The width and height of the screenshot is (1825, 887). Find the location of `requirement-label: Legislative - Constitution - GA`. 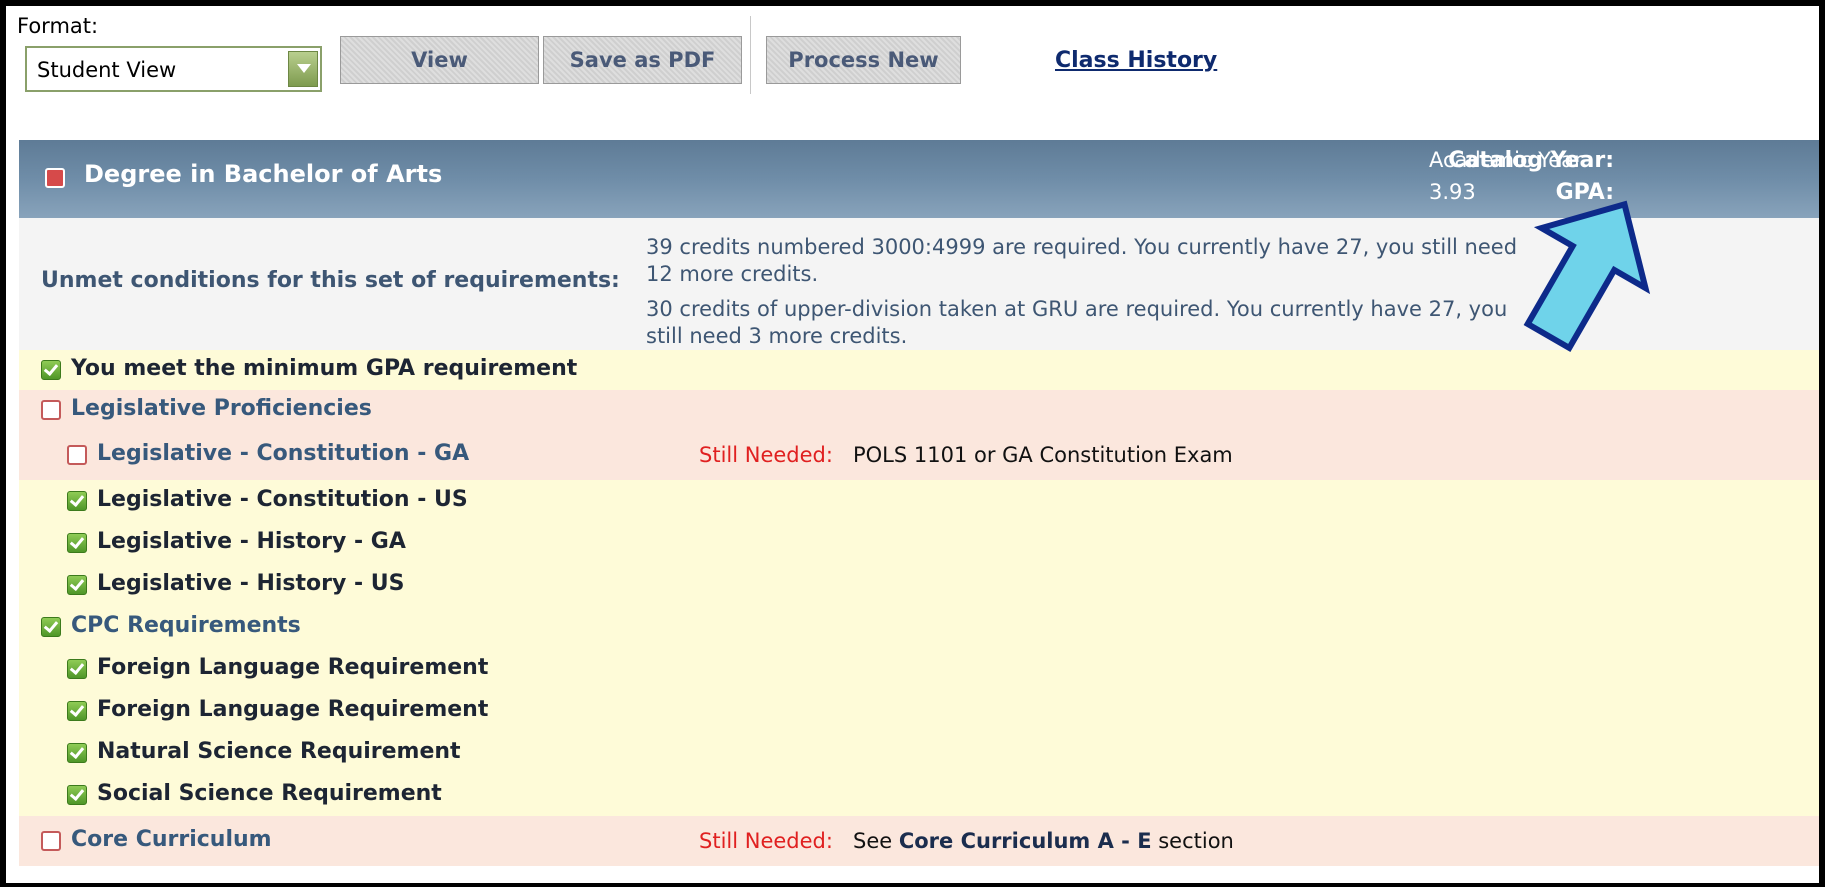

requirement-label: Legislative - Constitution - GA is located at coordinates (283, 453).